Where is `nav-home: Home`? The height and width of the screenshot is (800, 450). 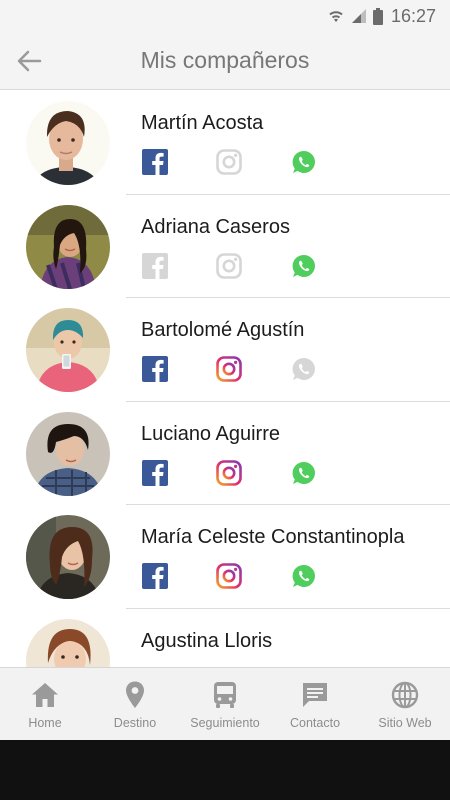
nav-home: Home is located at coordinates (45, 704).